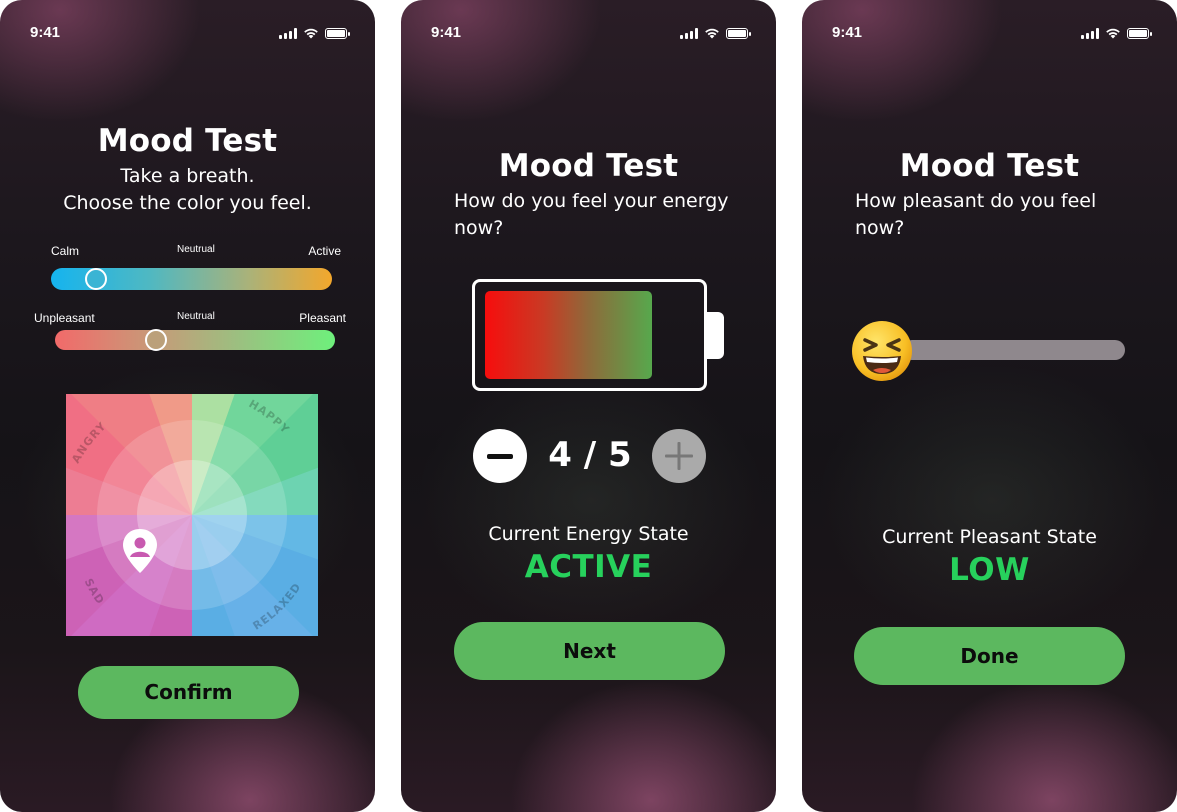 The width and height of the screenshot is (1177, 812). I want to click on energy-battery-gauge, so click(589, 335).